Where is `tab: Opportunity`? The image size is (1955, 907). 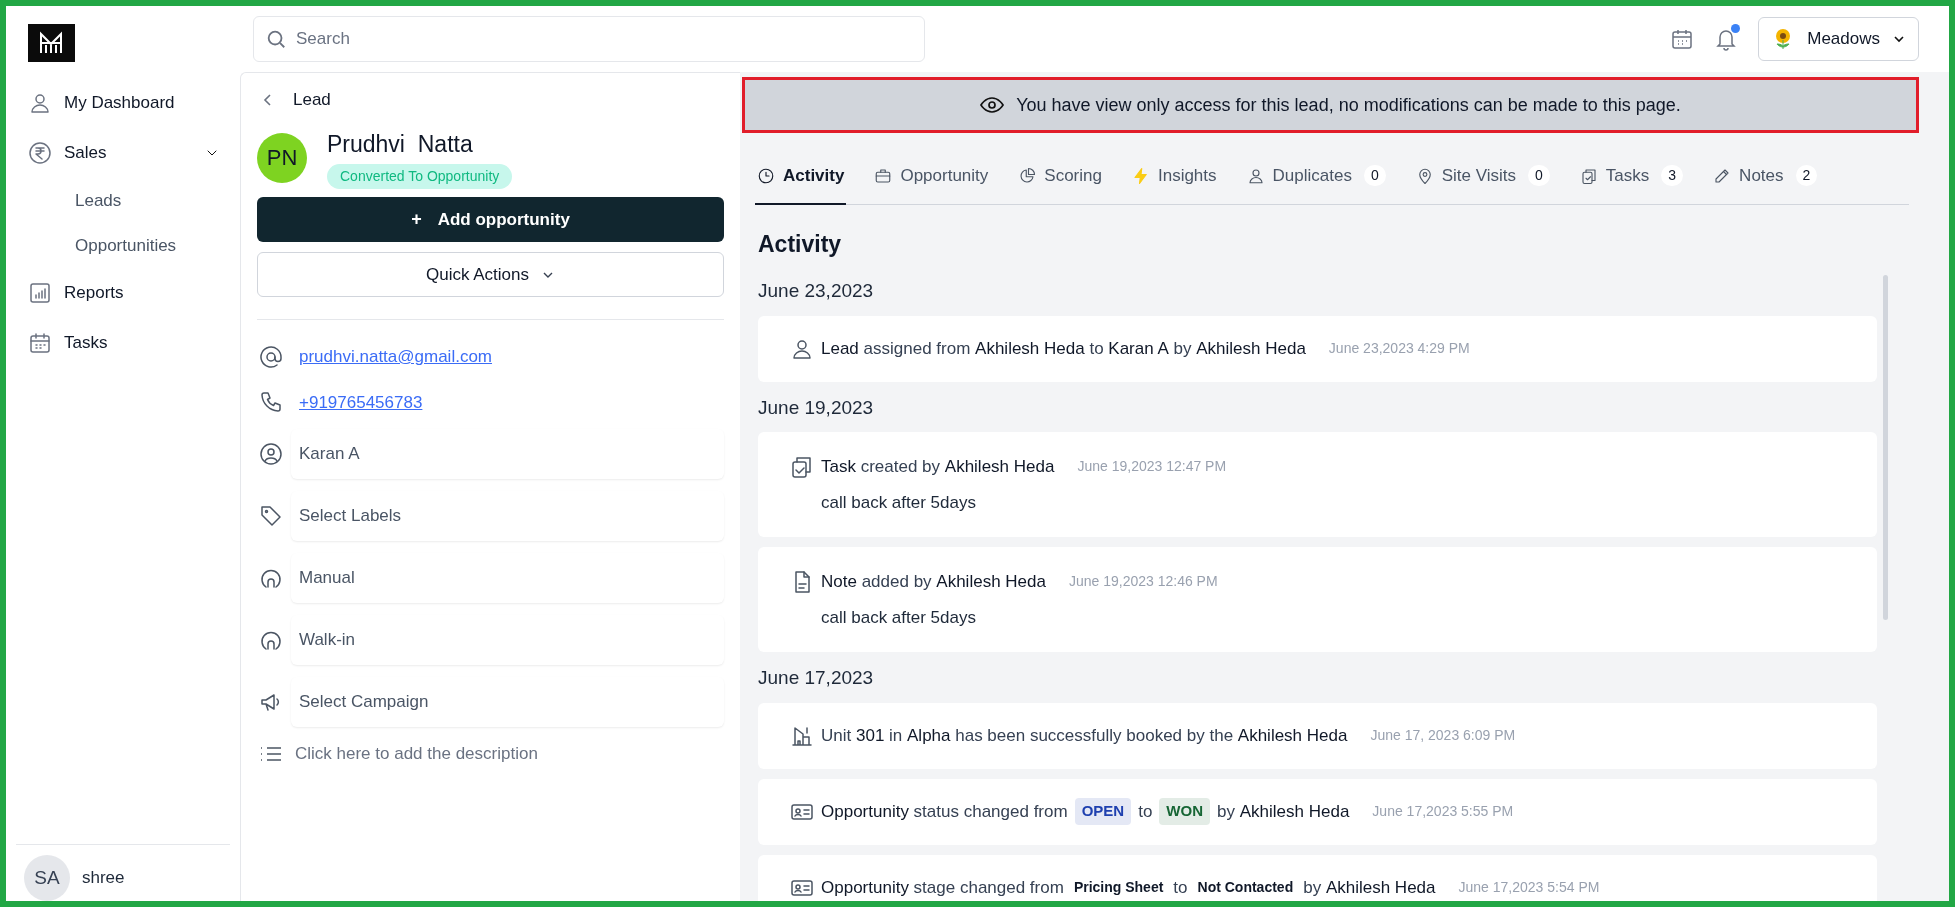
tab: Opportunity is located at coordinates (931, 184).